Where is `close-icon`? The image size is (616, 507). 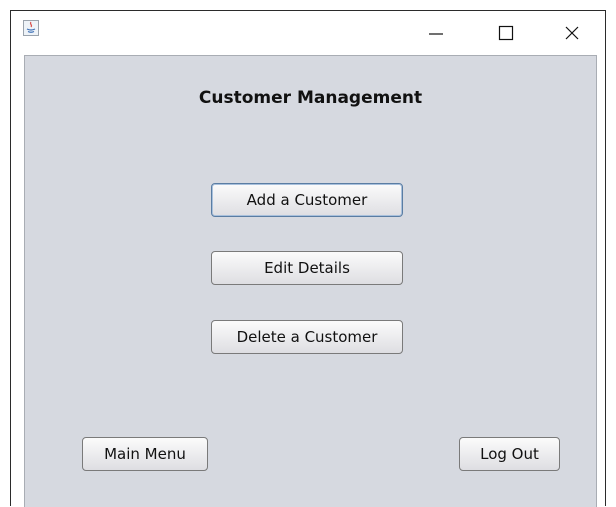 close-icon is located at coordinates (572, 33).